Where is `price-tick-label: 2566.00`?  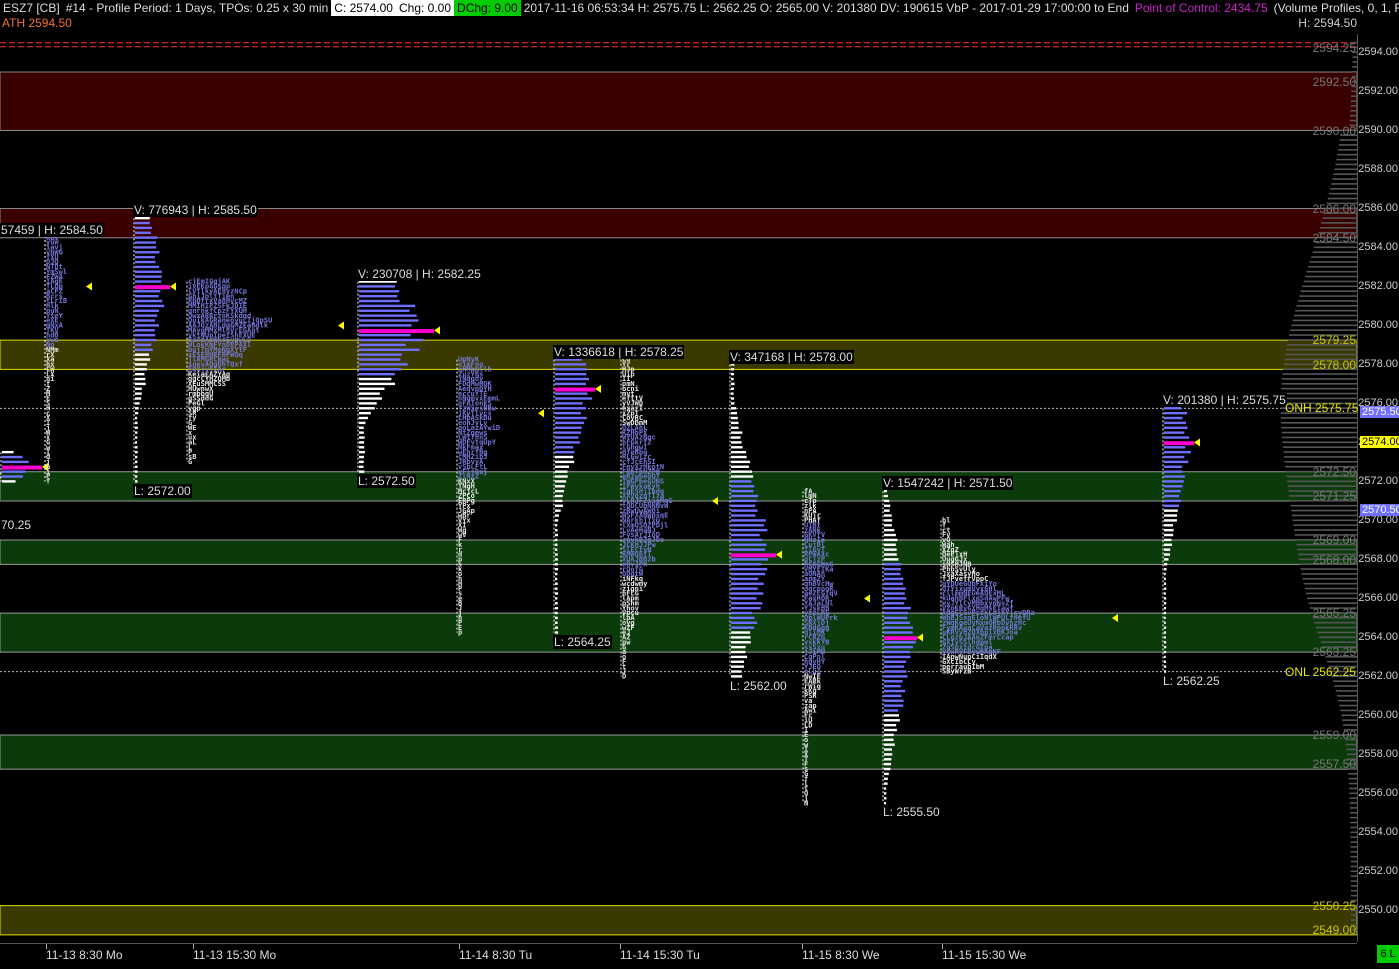 price-tick-label: 2566.00 is located at coordinates (1378, 597).